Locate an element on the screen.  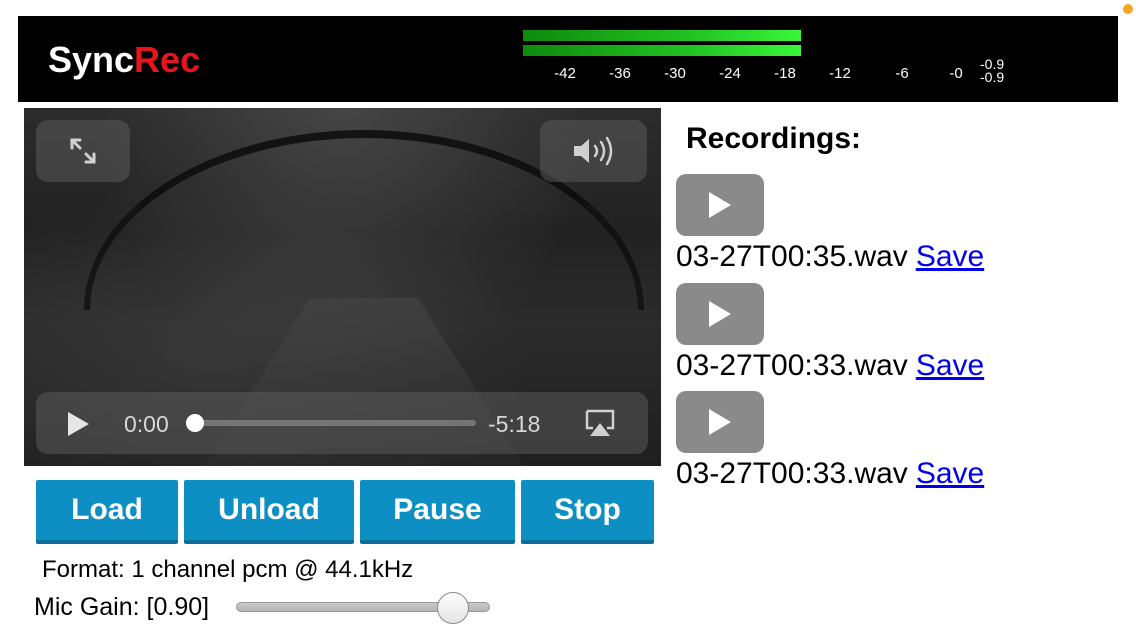
pause-button: Pause is located at coordinates (437, 512).